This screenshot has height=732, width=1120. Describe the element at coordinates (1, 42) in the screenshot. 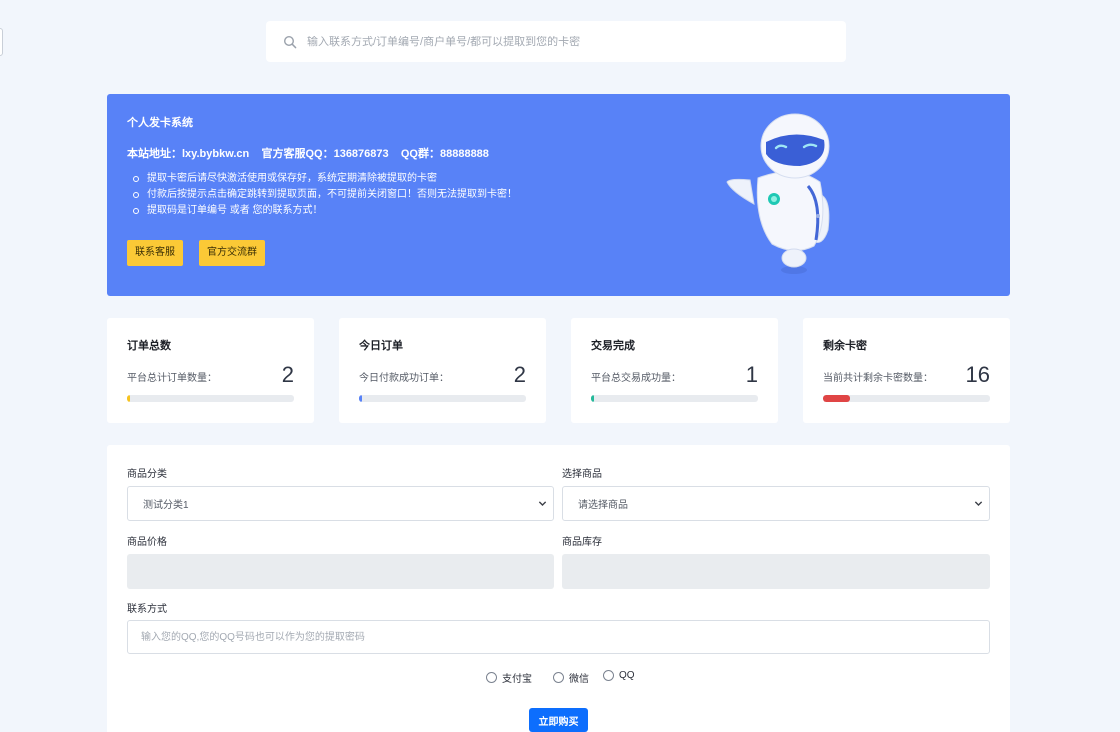

I see `left-edge-tab` at that location.